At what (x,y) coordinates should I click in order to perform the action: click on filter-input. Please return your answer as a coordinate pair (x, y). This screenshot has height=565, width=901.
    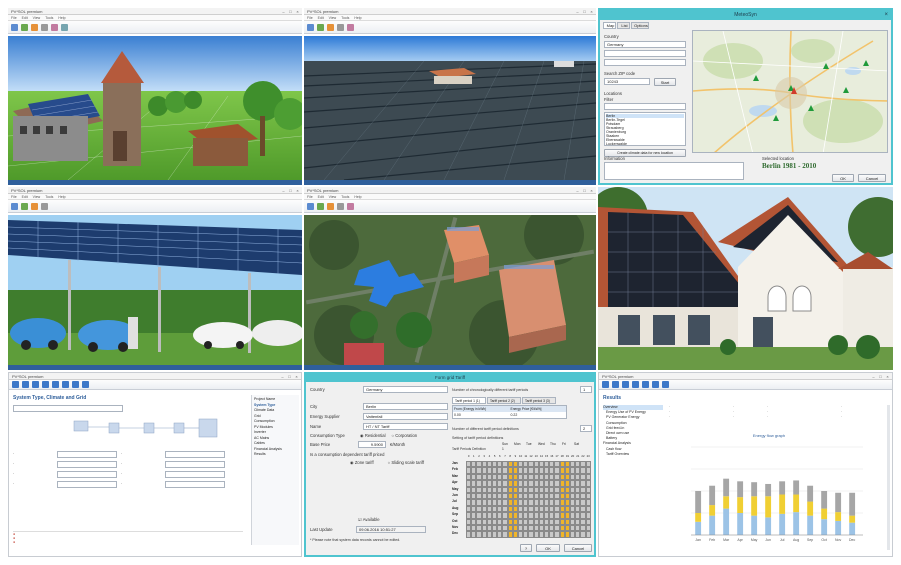
    Looking at the image, I should click on (645, 106).